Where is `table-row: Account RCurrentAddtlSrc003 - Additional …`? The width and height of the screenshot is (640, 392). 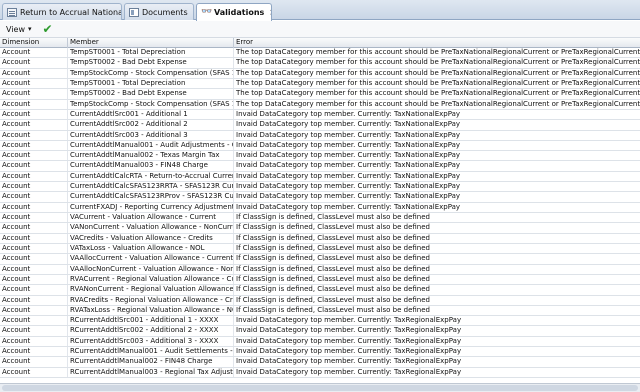 table-row: Account RCurrentAddtlSrc003 - Additional … is located at coordinates (320, 342).